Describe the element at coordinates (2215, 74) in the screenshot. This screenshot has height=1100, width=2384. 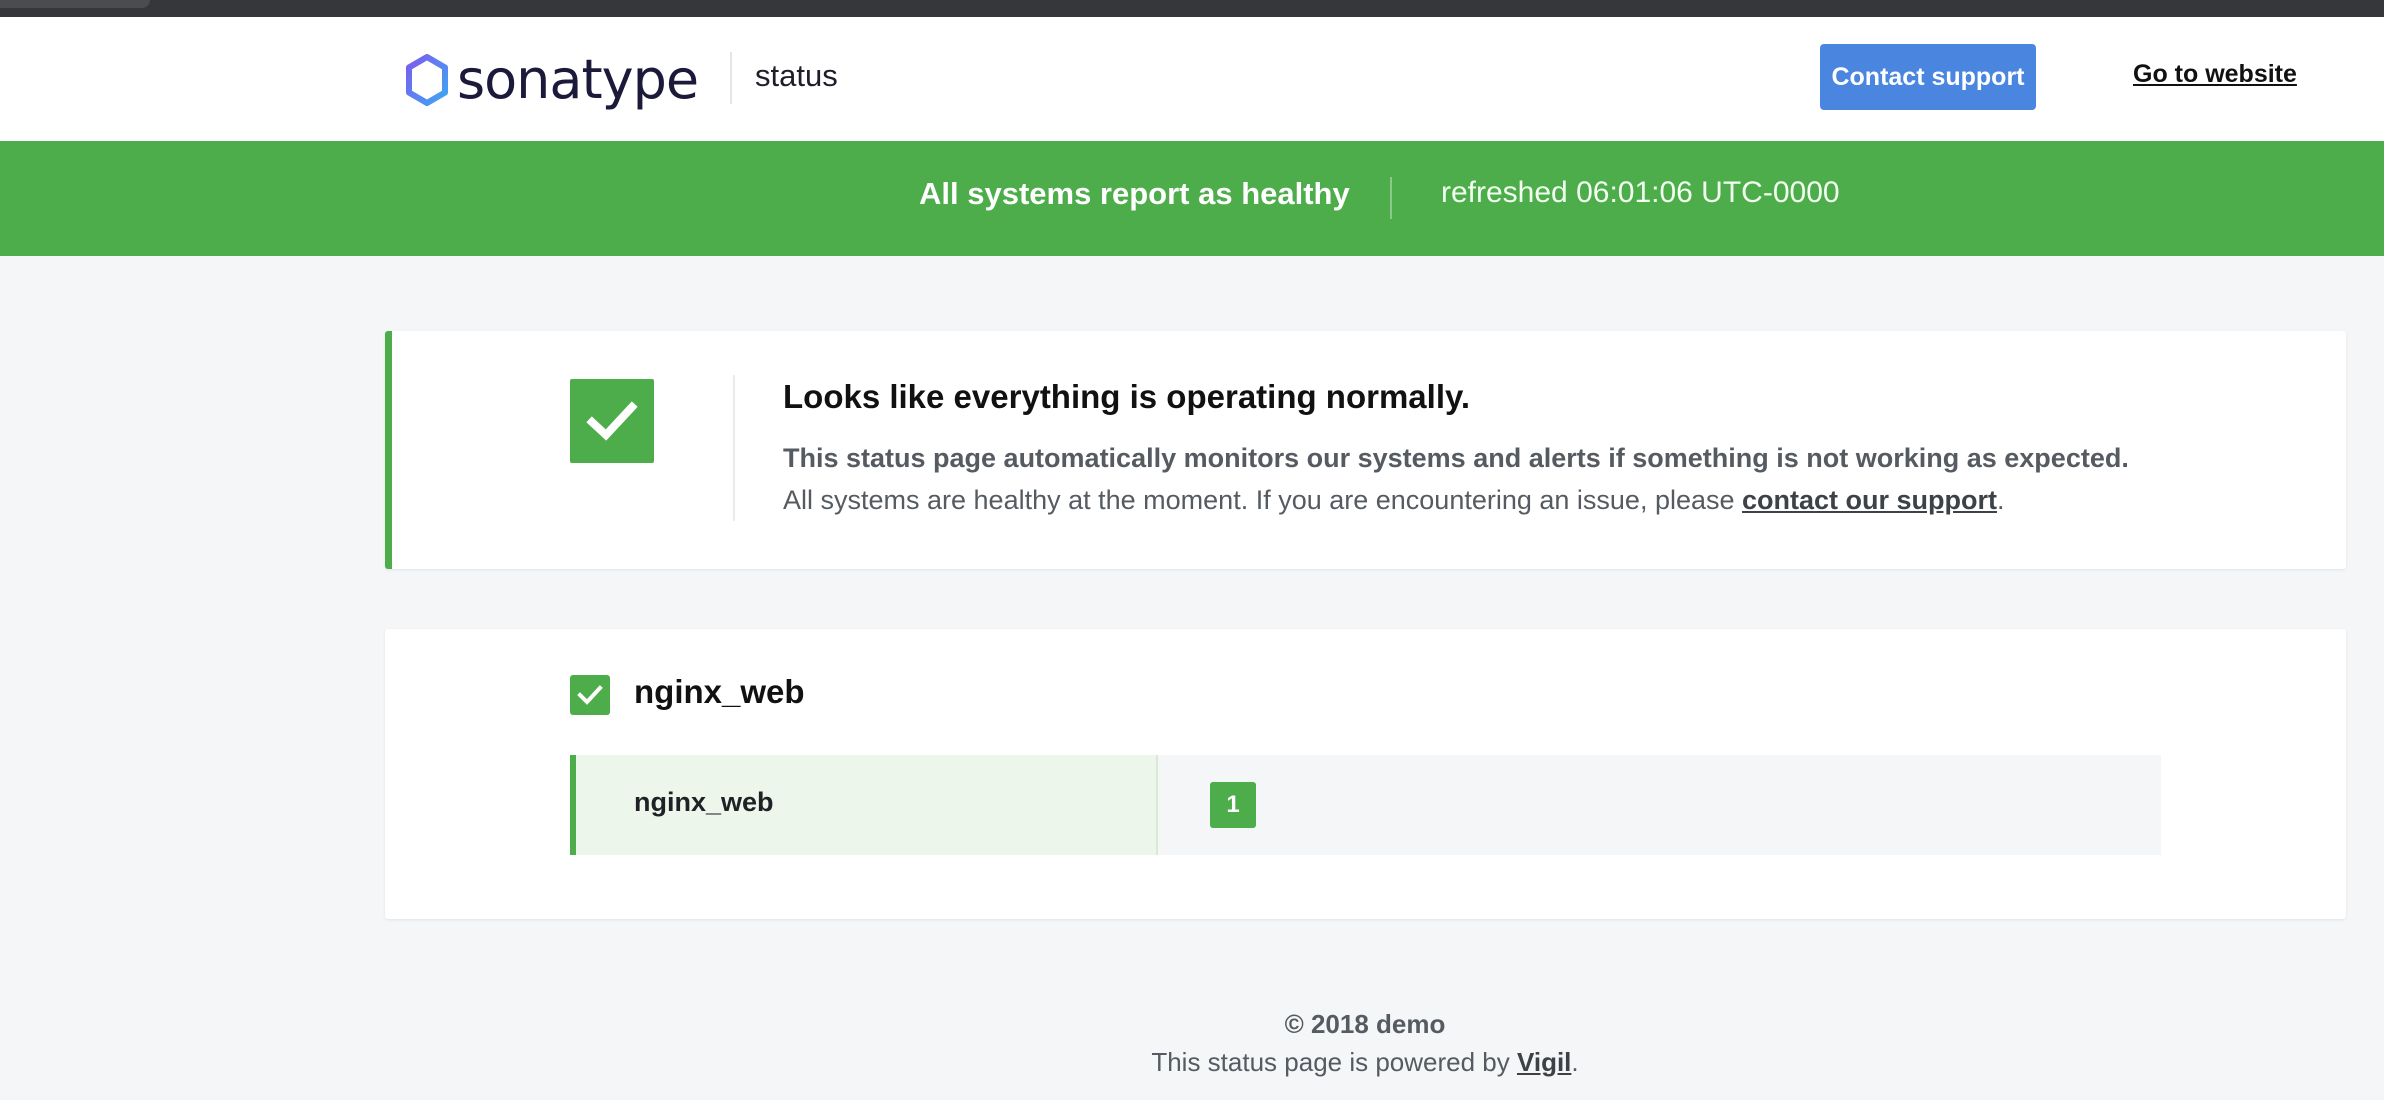
I see `go-to-website-link: Go to website` at that location.